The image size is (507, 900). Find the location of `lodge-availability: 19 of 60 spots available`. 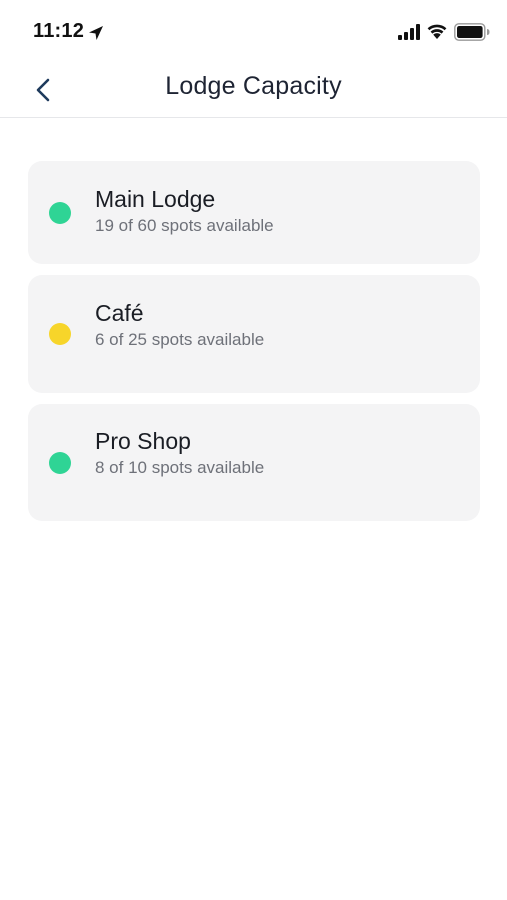

lodge-availability: 19 of 60 spots available is located at coordinates (184, 225).